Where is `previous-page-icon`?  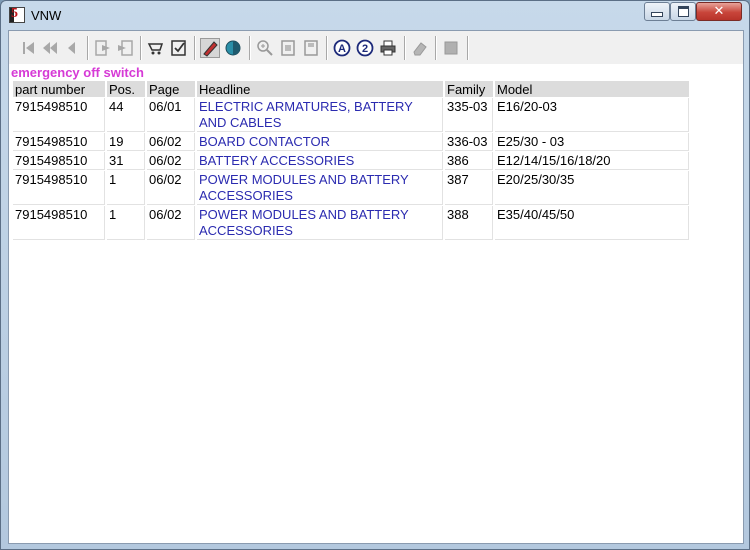 previous-page-icon is located at coordinates (50, 48).